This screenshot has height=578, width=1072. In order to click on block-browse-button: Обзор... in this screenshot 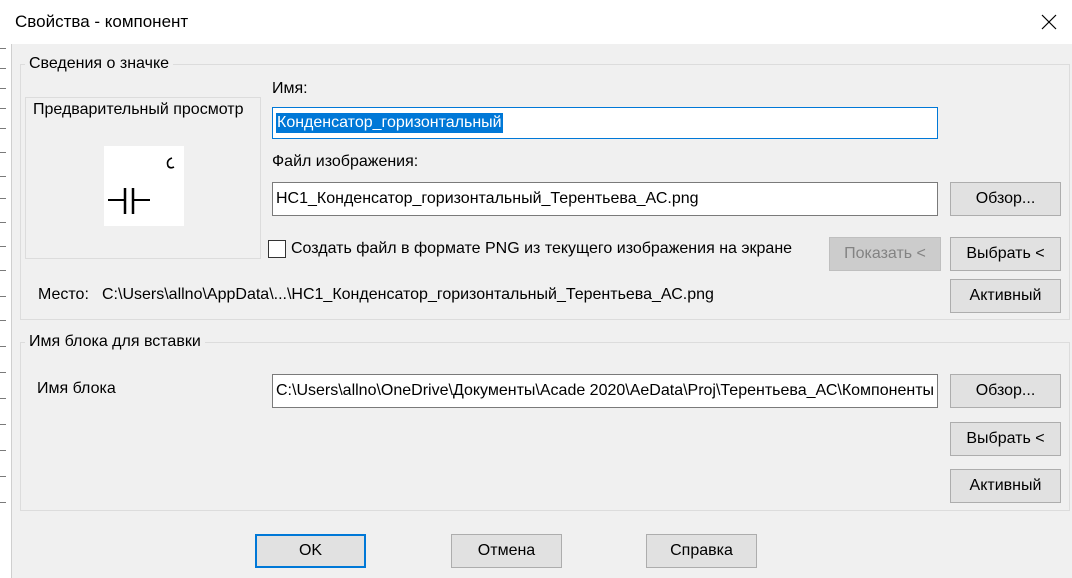, I will do `click(1005, 391)`.